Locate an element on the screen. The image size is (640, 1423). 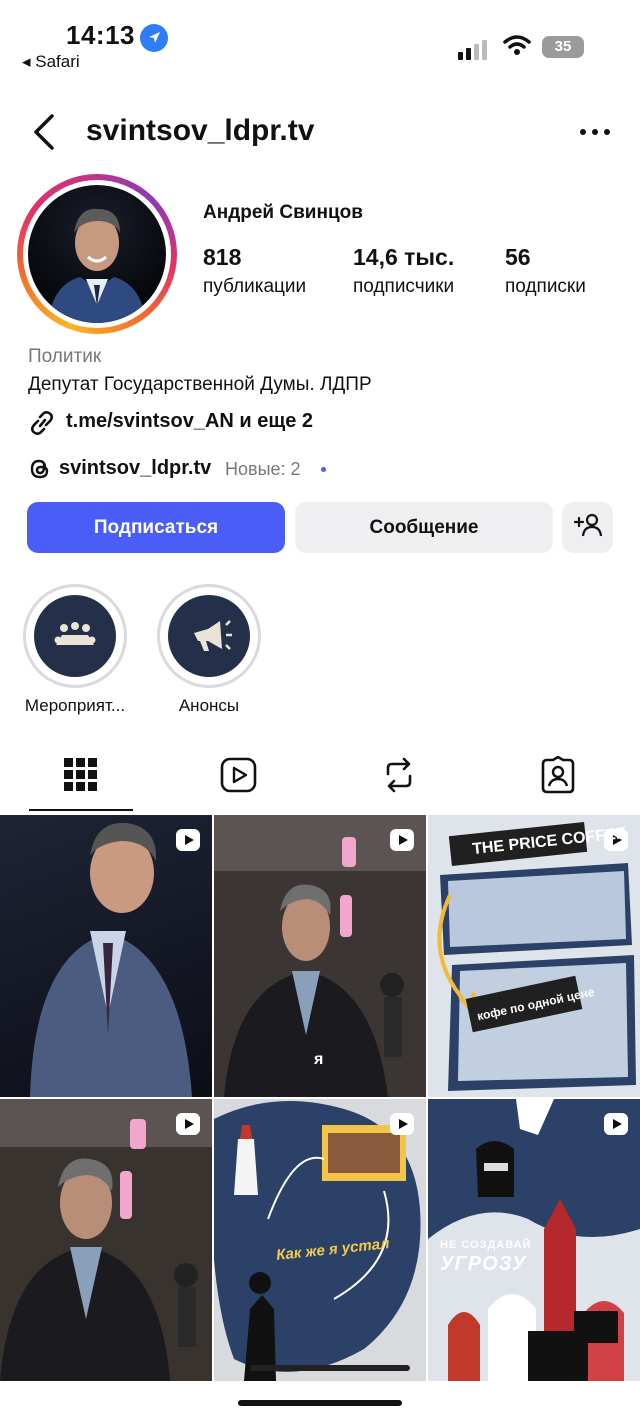
stat-followers-label: подписчики is located at coordinates (404, 286).